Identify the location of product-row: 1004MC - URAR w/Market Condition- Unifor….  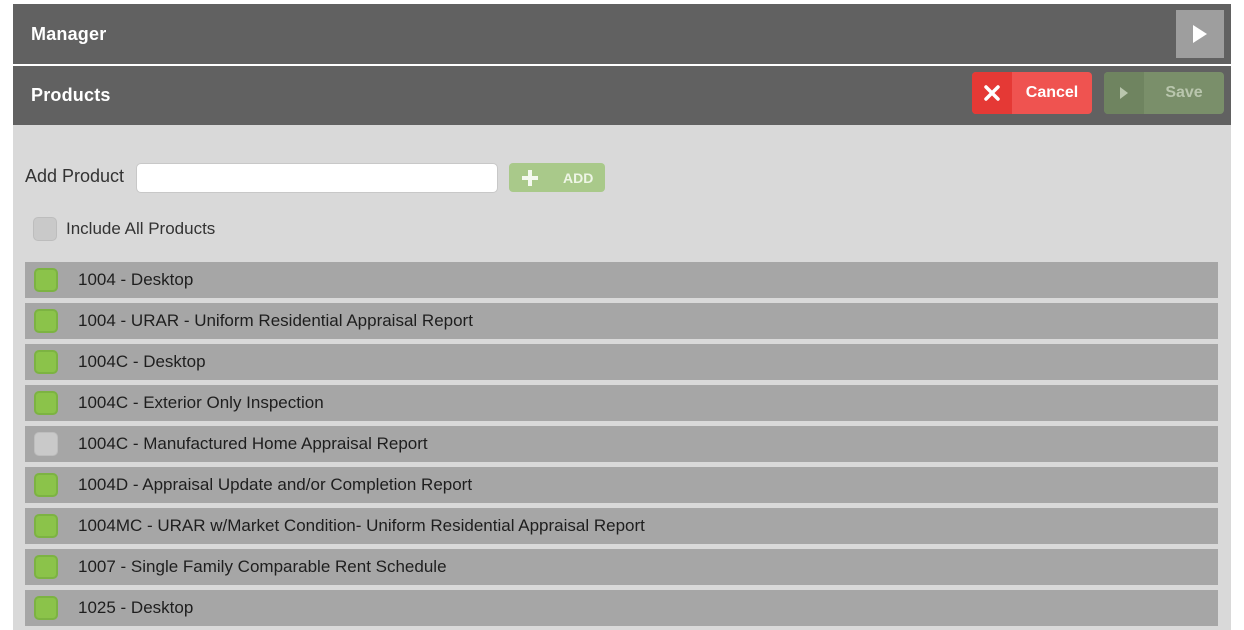
(621, 526).